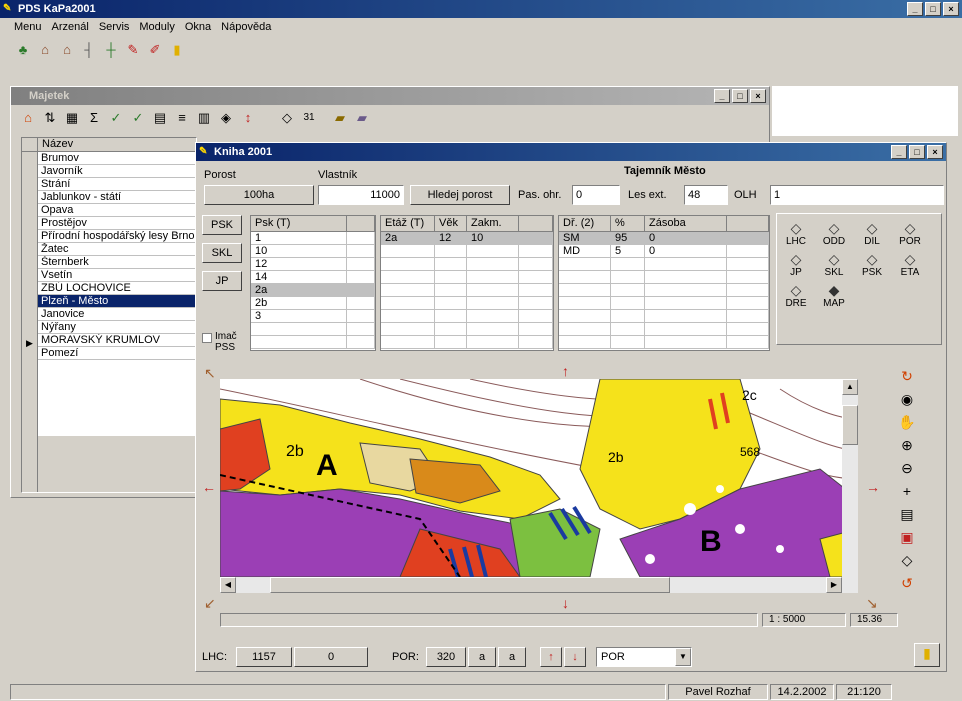 The image size is (962, 701). I want to click on por-a-button: a, so click(482, 657).